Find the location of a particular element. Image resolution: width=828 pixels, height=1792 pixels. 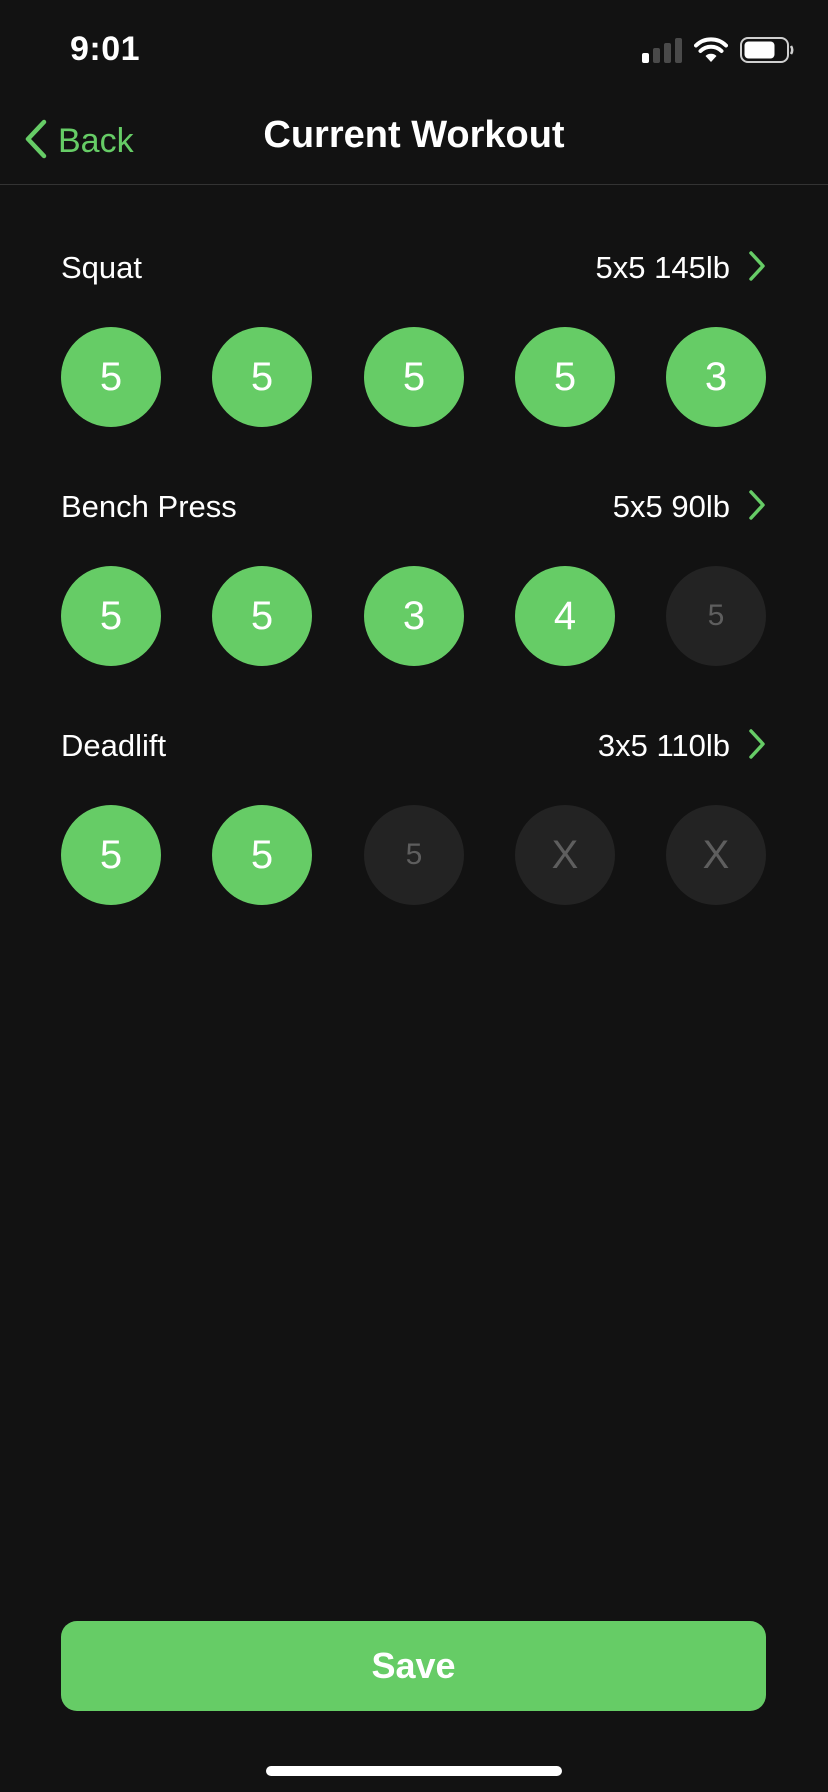

set-row: 5 5 3 4 5 is located at coordinates (414, 616).